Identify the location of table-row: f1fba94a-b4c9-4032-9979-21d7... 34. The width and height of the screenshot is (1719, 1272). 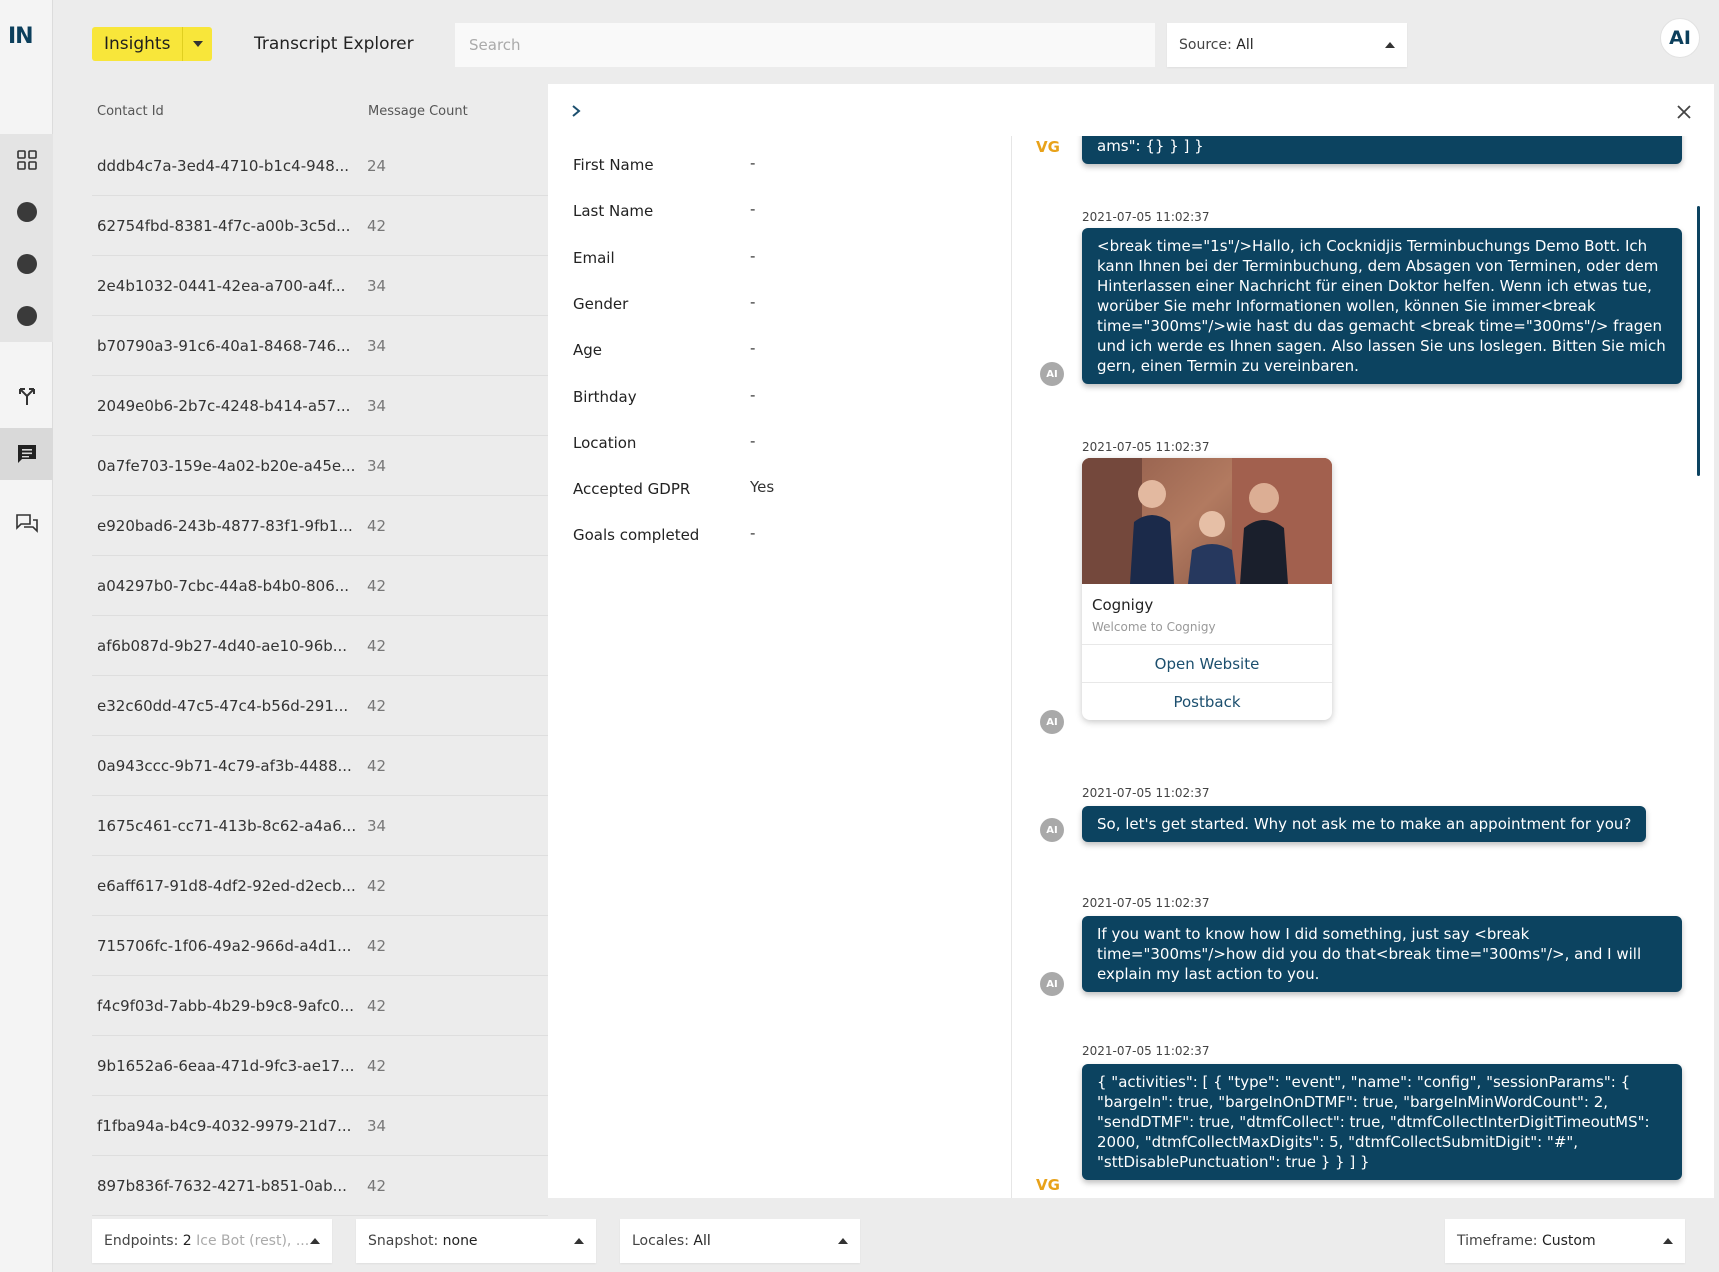
(320, 1126).